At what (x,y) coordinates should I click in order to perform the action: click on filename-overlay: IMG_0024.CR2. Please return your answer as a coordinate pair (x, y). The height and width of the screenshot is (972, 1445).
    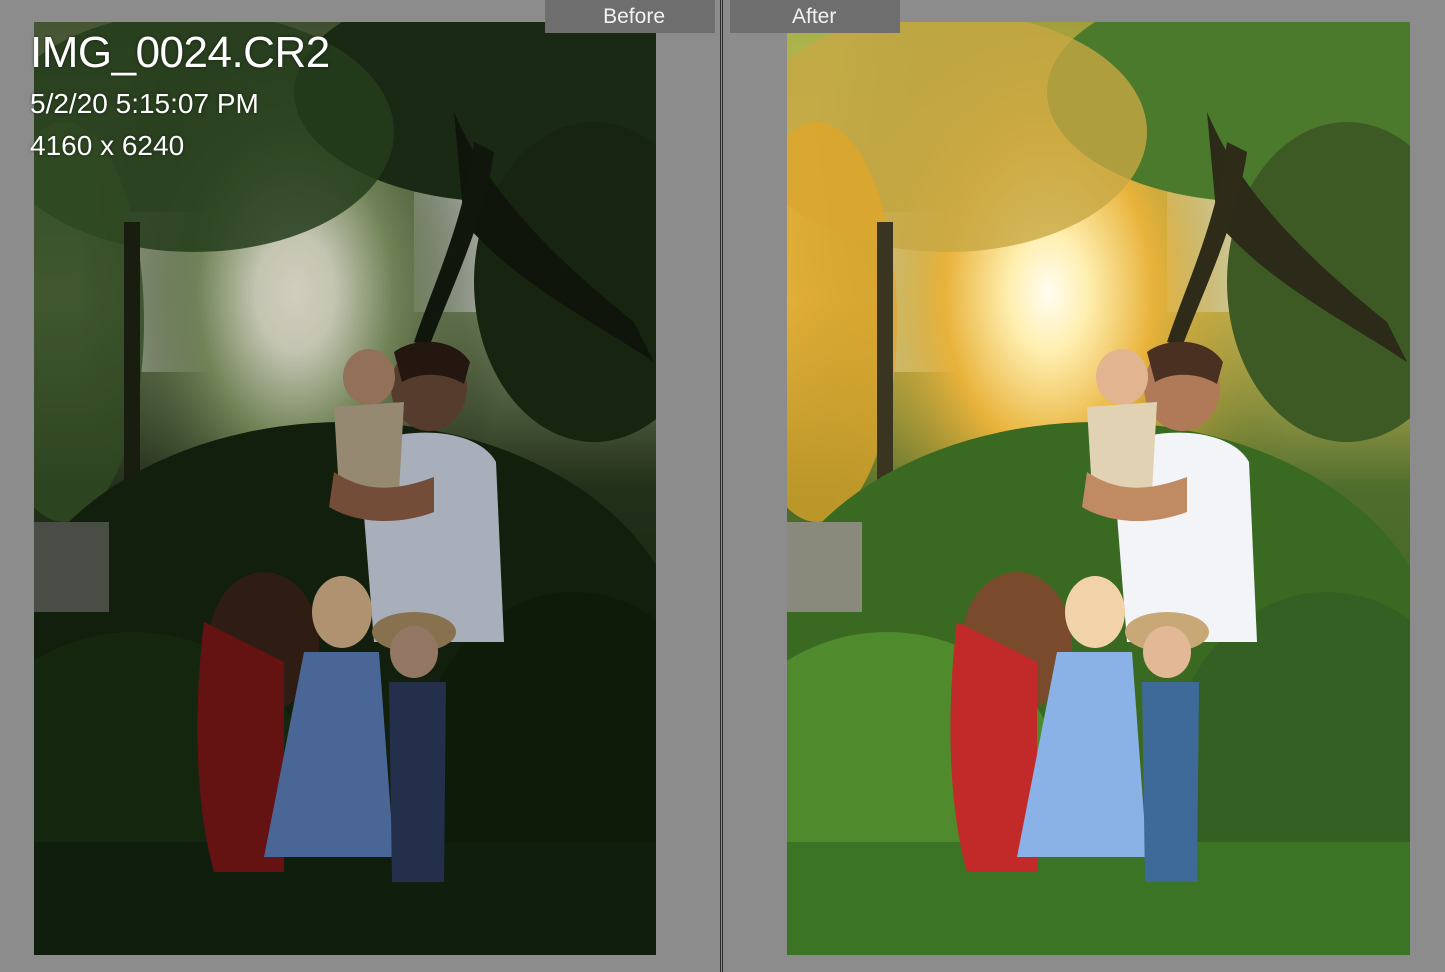
    Looking at the image, I should click on (180, 52).